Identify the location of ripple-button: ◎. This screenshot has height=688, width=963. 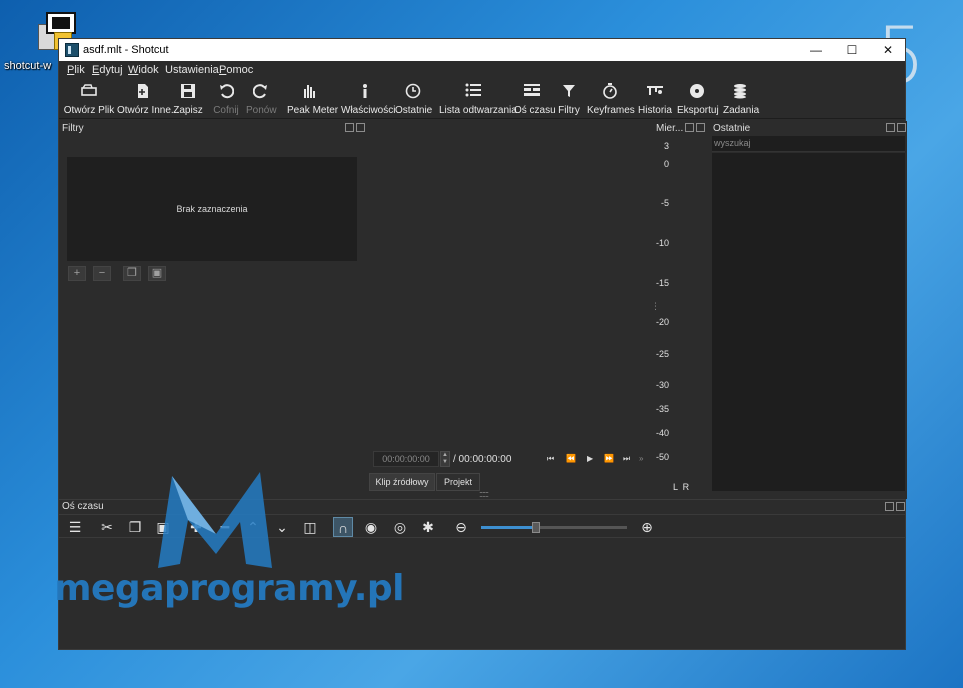
(400, 527).